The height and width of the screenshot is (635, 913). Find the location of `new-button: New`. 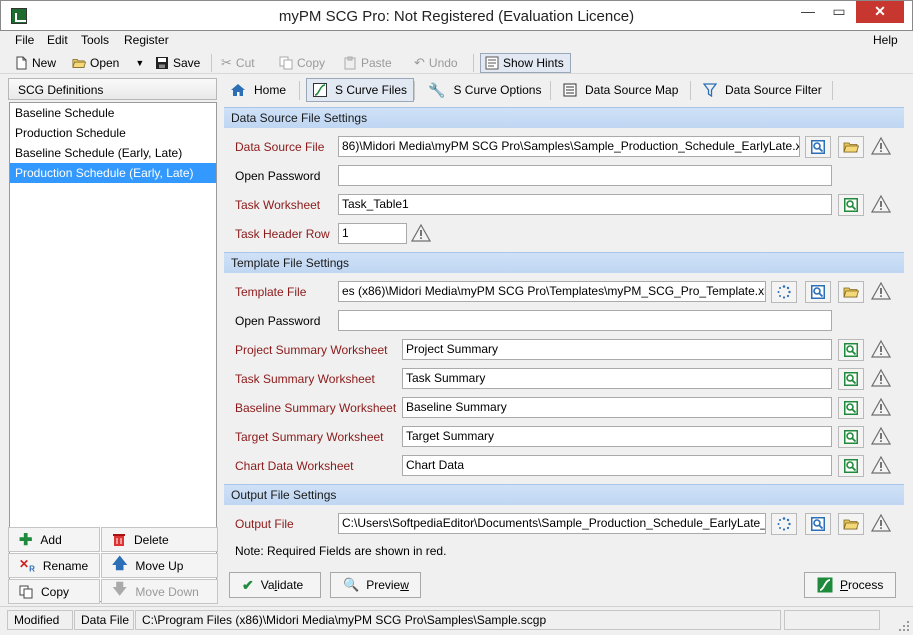

new-button: New is located at coordinates (35, 63).